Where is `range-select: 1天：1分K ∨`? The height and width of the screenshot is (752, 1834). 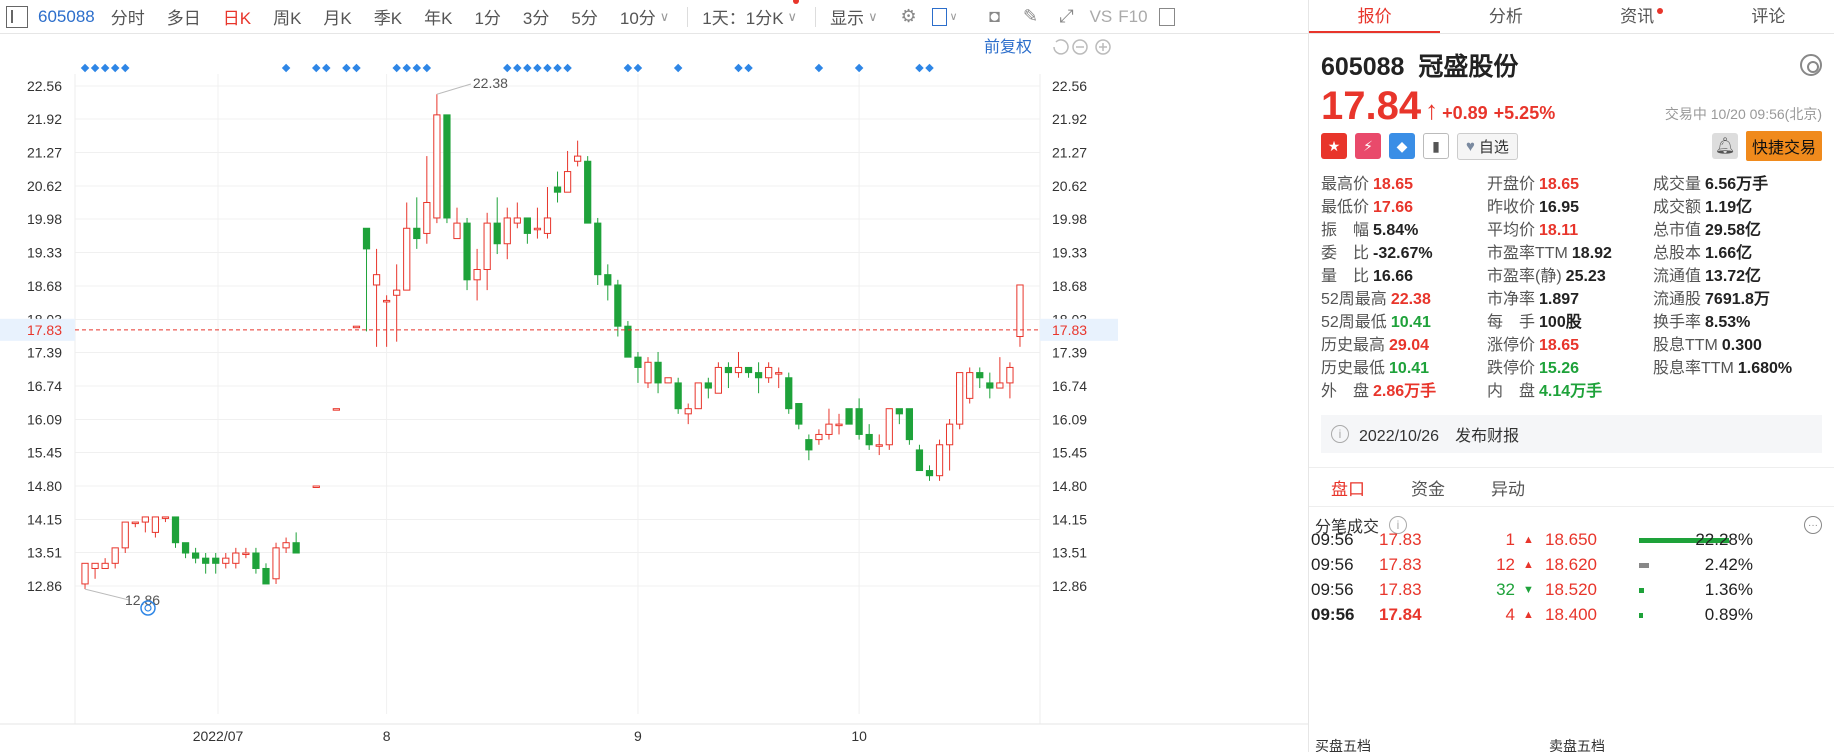
range-select: 1天：1分K ∨ is located at coordinates (751, 14).